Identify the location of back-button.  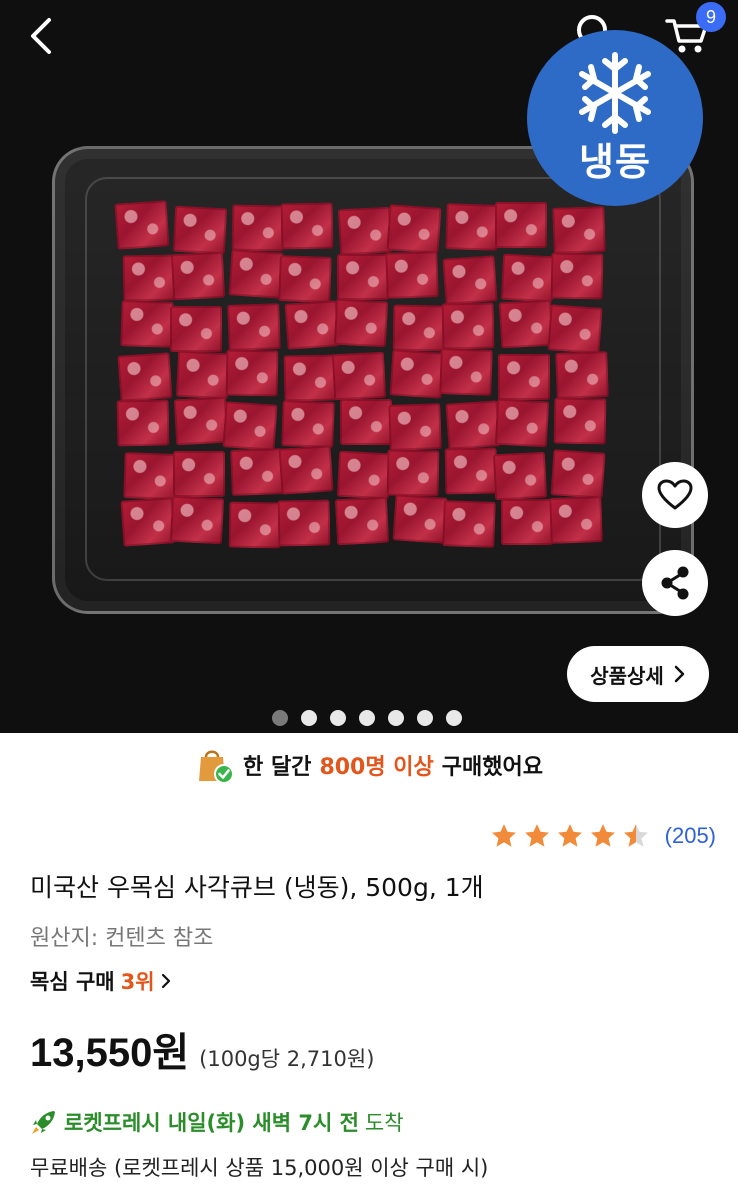
(42, 36).